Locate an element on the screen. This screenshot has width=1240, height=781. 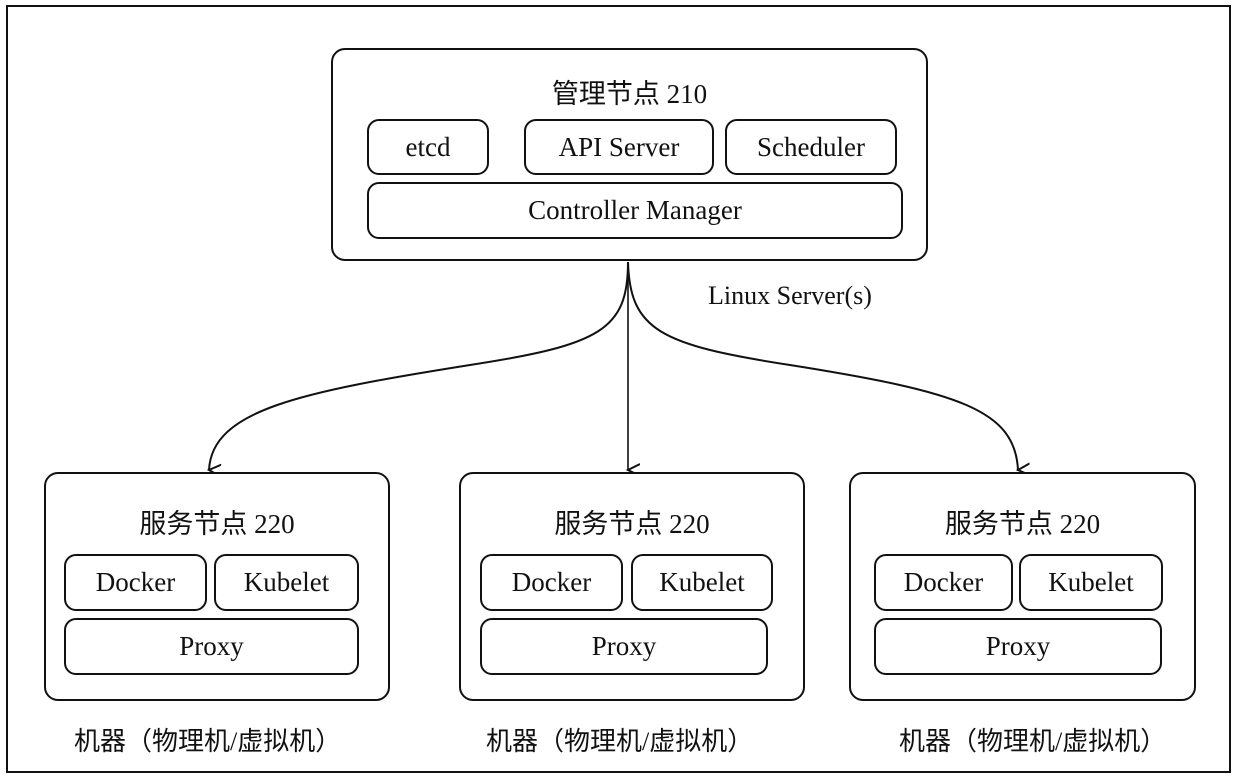
management-node-title: 管理节点 210 is located at coordinates (629, 94).